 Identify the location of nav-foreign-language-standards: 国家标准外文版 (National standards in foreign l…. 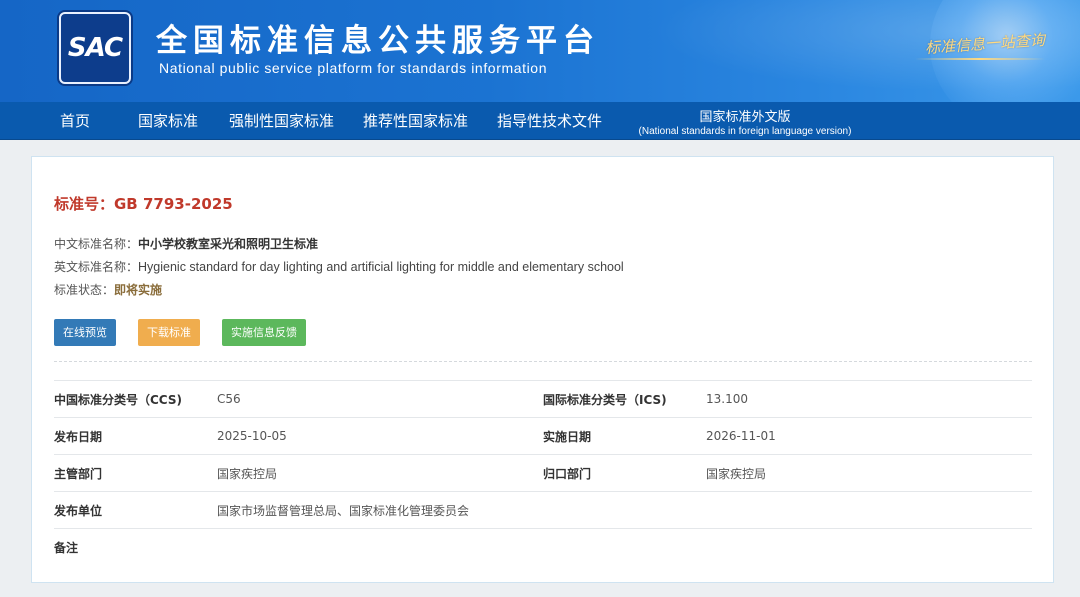
(745, 121).